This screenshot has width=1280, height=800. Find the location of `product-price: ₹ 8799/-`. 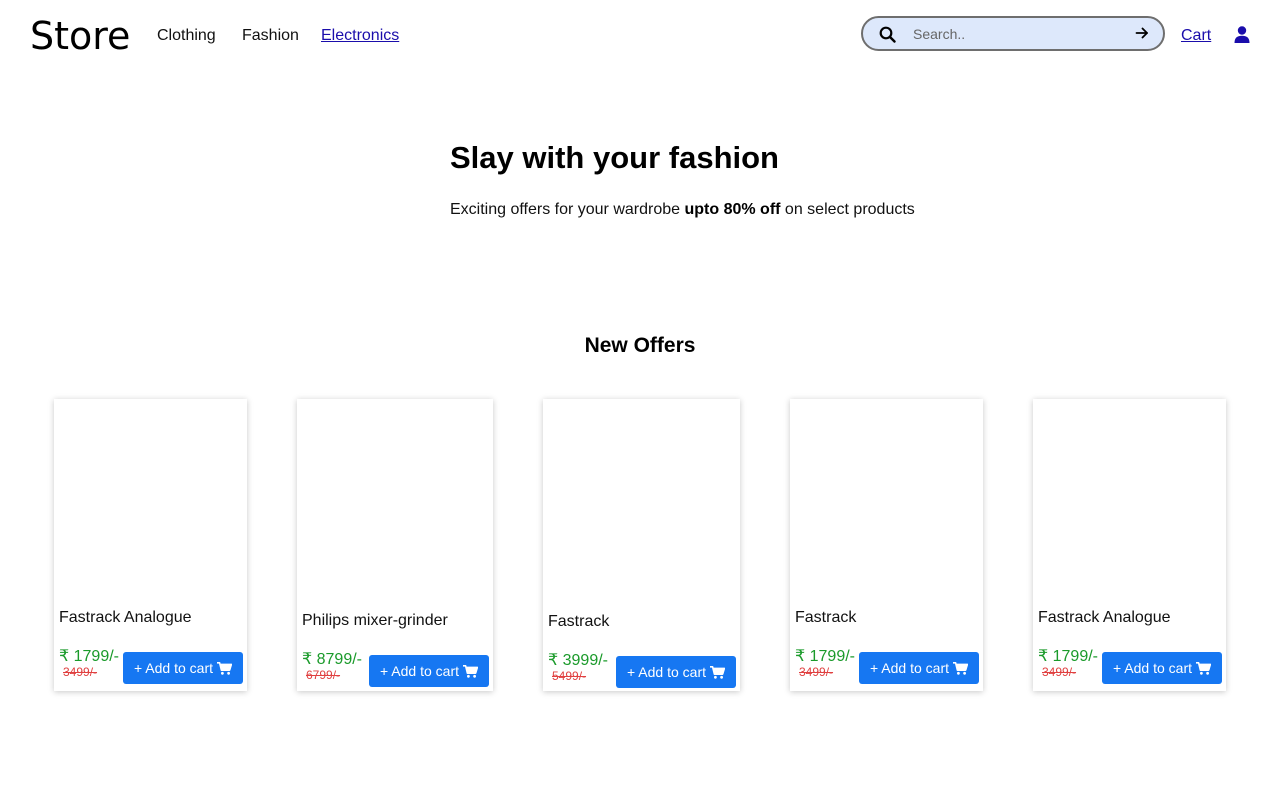

product-price: ₹ 8799/- is located at coordinates (332, 659).